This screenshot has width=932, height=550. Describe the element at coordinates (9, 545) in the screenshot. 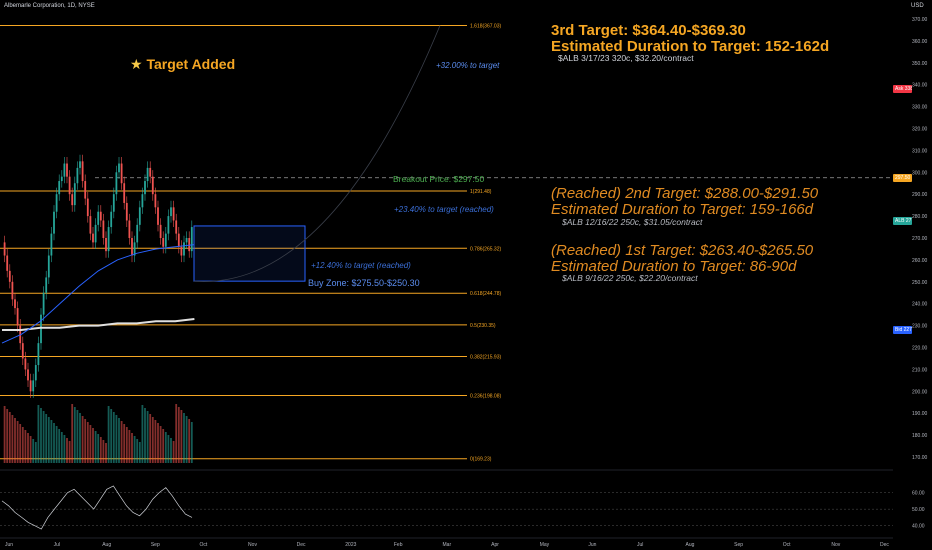

I see `date-tick-label: Jun` at that location.